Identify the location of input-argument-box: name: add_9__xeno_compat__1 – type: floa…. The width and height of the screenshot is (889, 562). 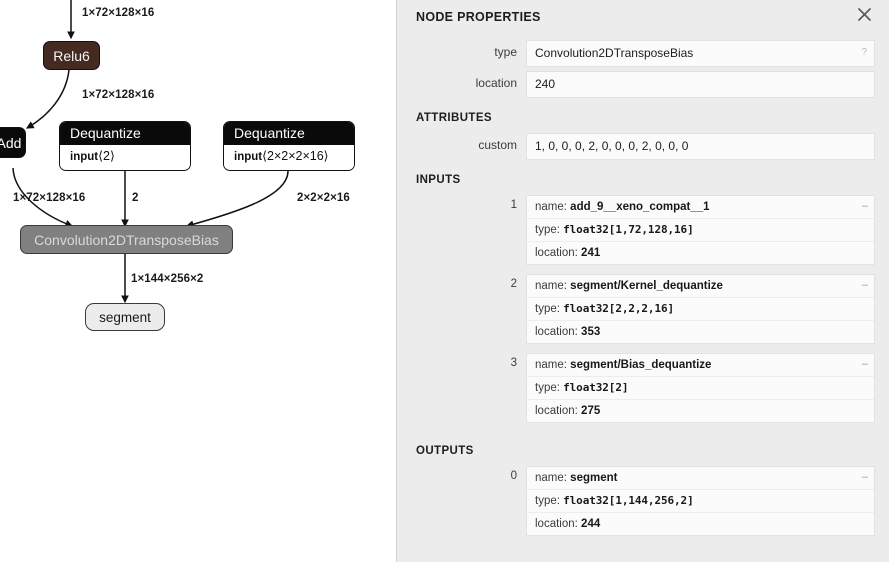
(700, 230).